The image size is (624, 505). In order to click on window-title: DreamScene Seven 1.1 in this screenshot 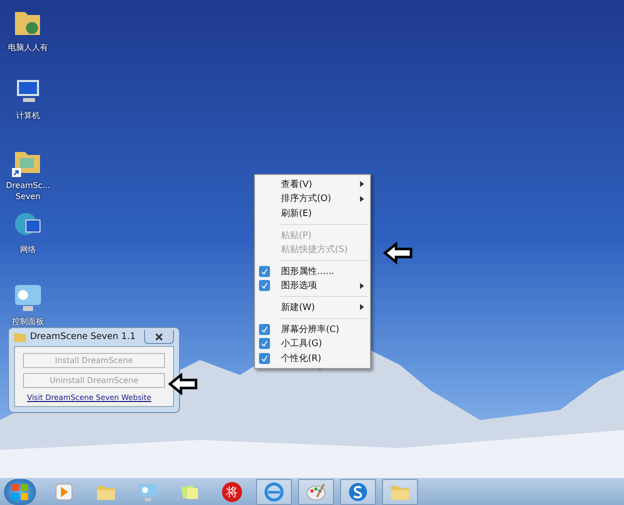, I will do `click(83, 337)`.